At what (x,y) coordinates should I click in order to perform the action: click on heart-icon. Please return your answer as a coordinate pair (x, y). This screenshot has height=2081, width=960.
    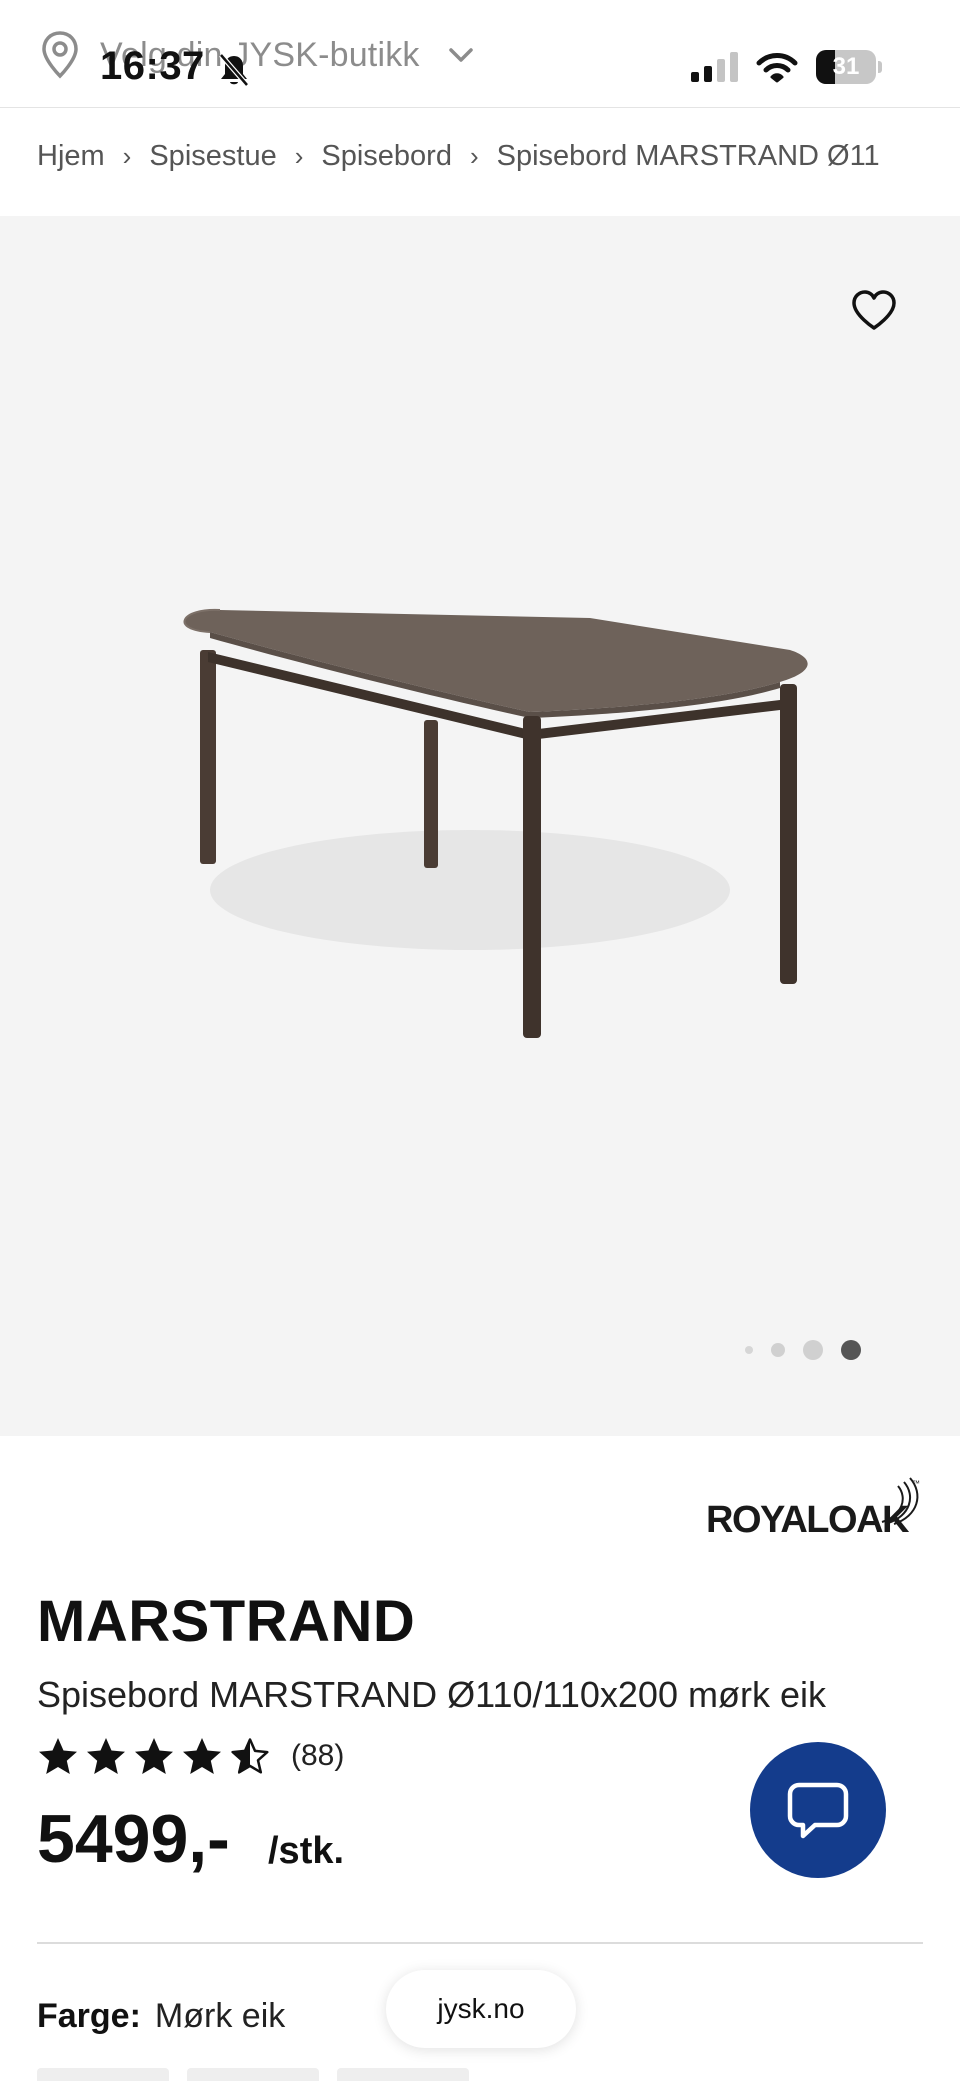
    Looking at the image, I should click on (874, 311).